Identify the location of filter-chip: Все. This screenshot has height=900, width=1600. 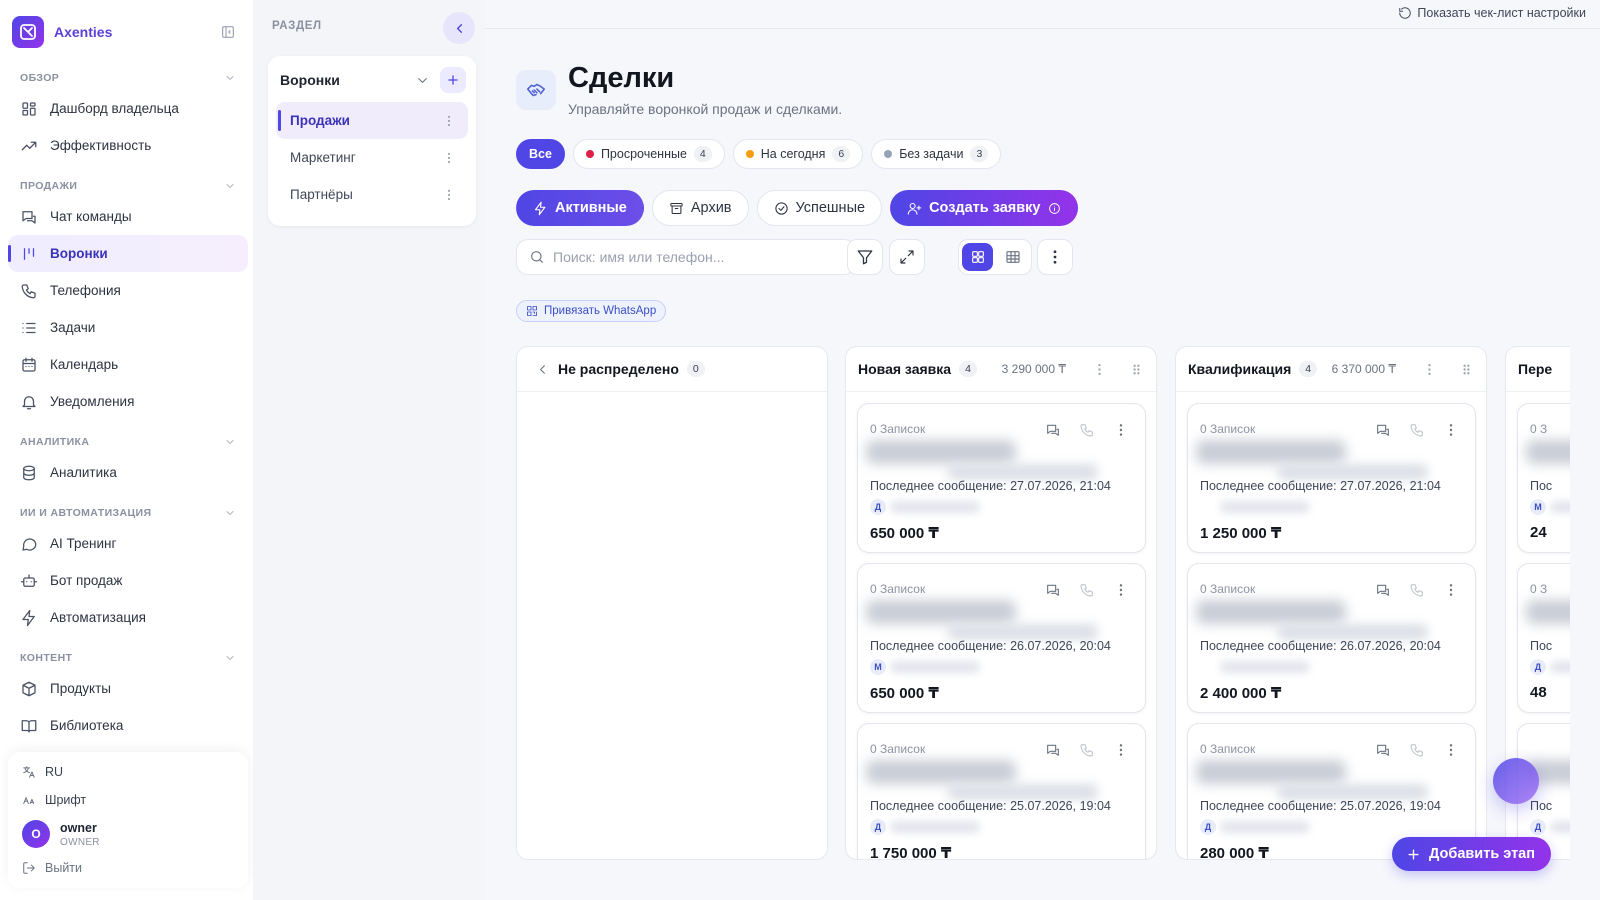
(540, 154).